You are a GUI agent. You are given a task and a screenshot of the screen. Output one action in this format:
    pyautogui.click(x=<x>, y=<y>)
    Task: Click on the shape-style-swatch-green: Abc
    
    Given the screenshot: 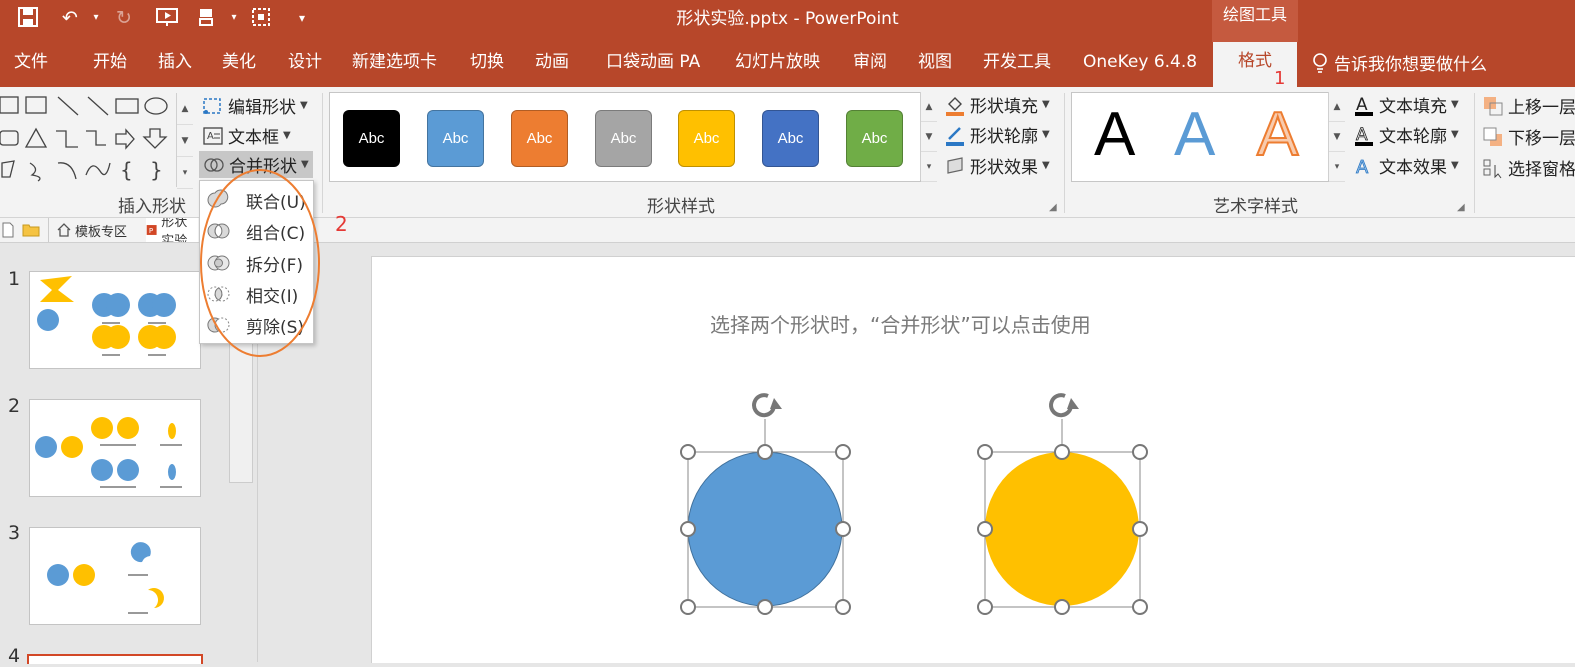 What is the action you would take?
    pyautogui.click(x=874, y=138)
    